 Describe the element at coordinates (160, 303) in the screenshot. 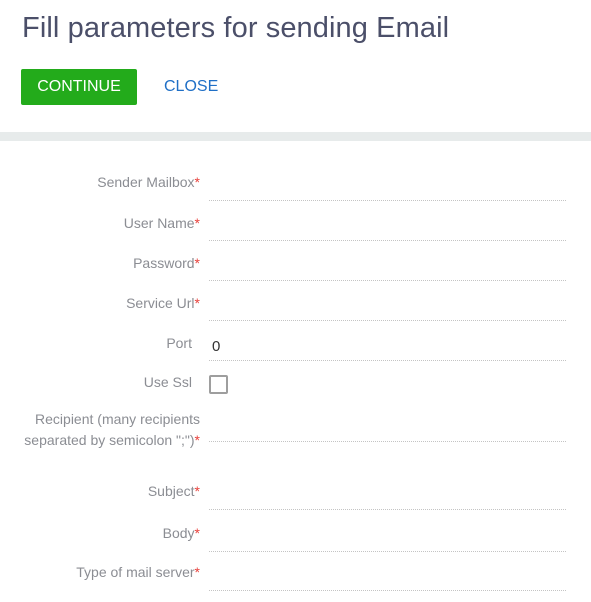

I see `label-text: Service Url` at that location.